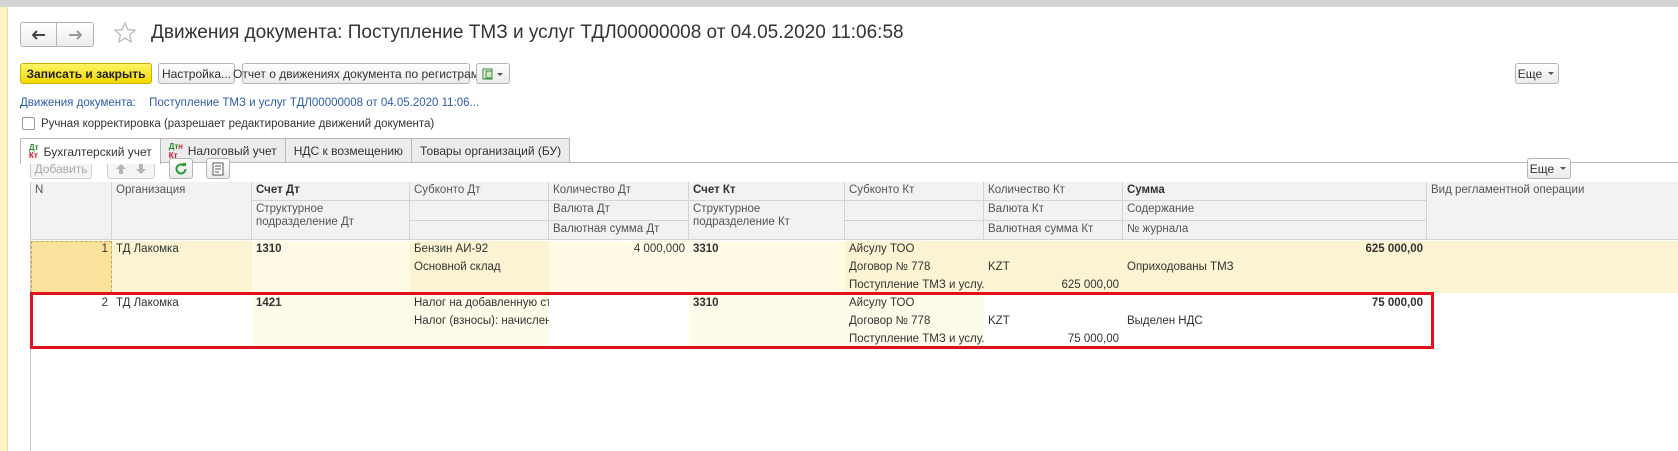  Describe the element at coordinates (1275, 230) in the screenshot. I see `col-journal: № журнала` at that location.